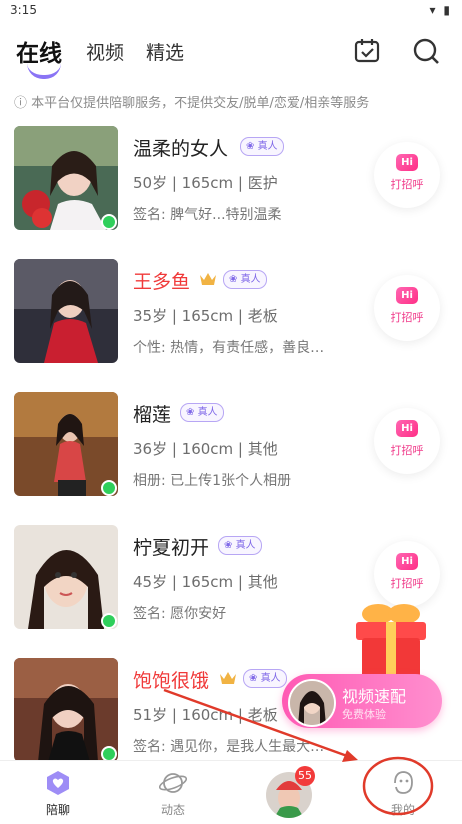  Describe the element at coordinates (374, 696) in the screenshot. I see `match-title: 视频速配` at that location.